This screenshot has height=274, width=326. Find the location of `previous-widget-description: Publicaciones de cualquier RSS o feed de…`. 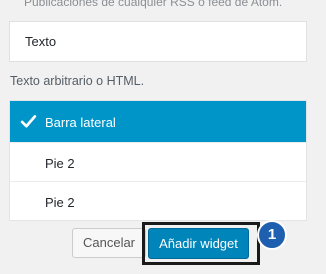

previous-widget-description: Publicaciones de cualquier RSS o feed de… is located at coordinates (153, 4).